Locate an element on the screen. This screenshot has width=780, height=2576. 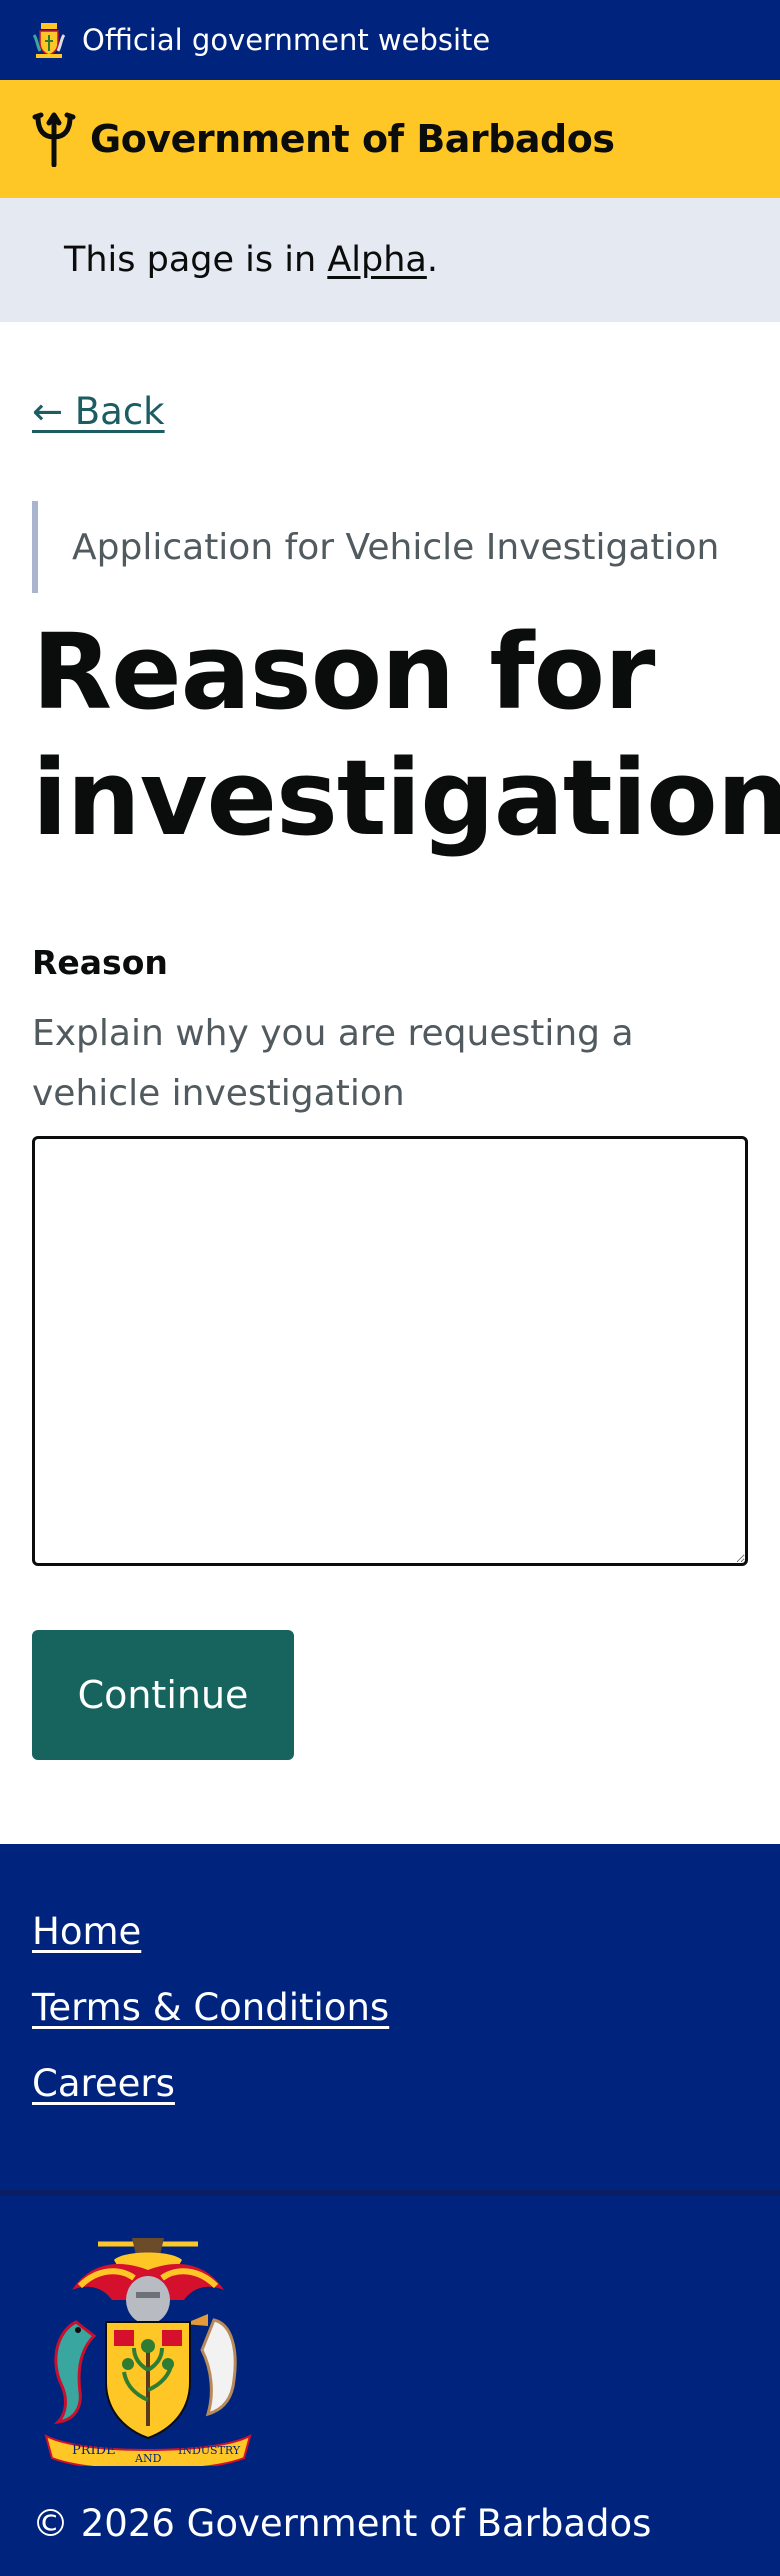
motto-and: AND is located at coordinates (148, 2458).